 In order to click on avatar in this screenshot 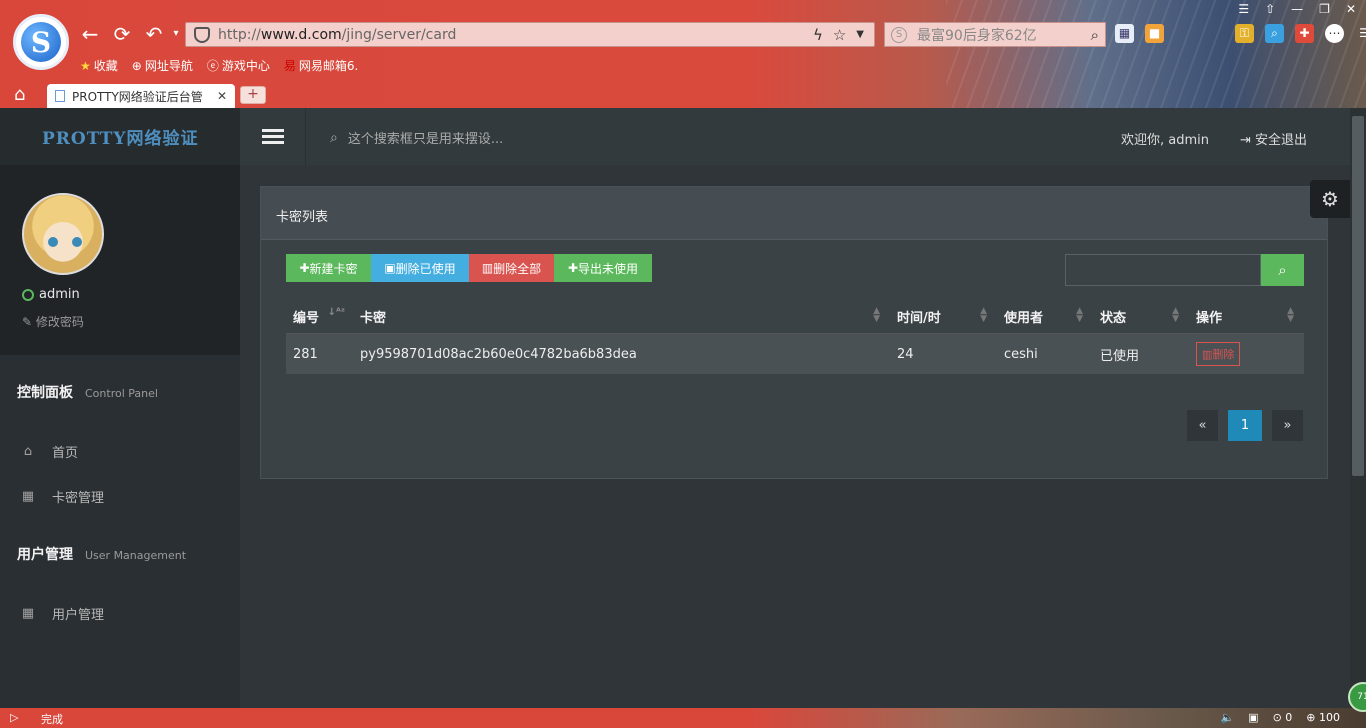, I will do `click(63, 234)`.